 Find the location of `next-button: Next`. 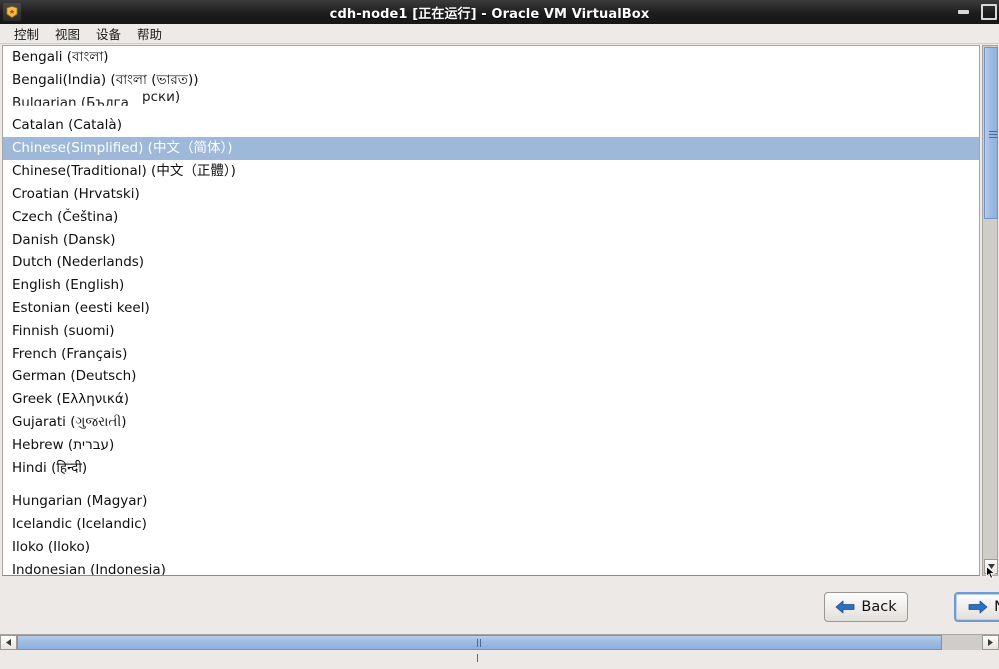

next-button: Next is located at coordinates (976, 607).